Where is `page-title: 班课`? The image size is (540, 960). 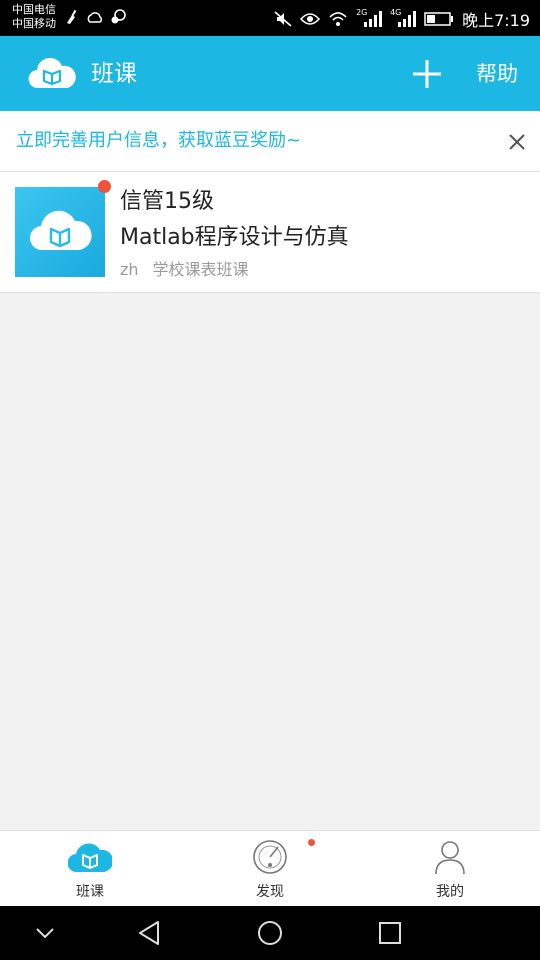 page-title: 班课 is located at coordinates (114, 74).